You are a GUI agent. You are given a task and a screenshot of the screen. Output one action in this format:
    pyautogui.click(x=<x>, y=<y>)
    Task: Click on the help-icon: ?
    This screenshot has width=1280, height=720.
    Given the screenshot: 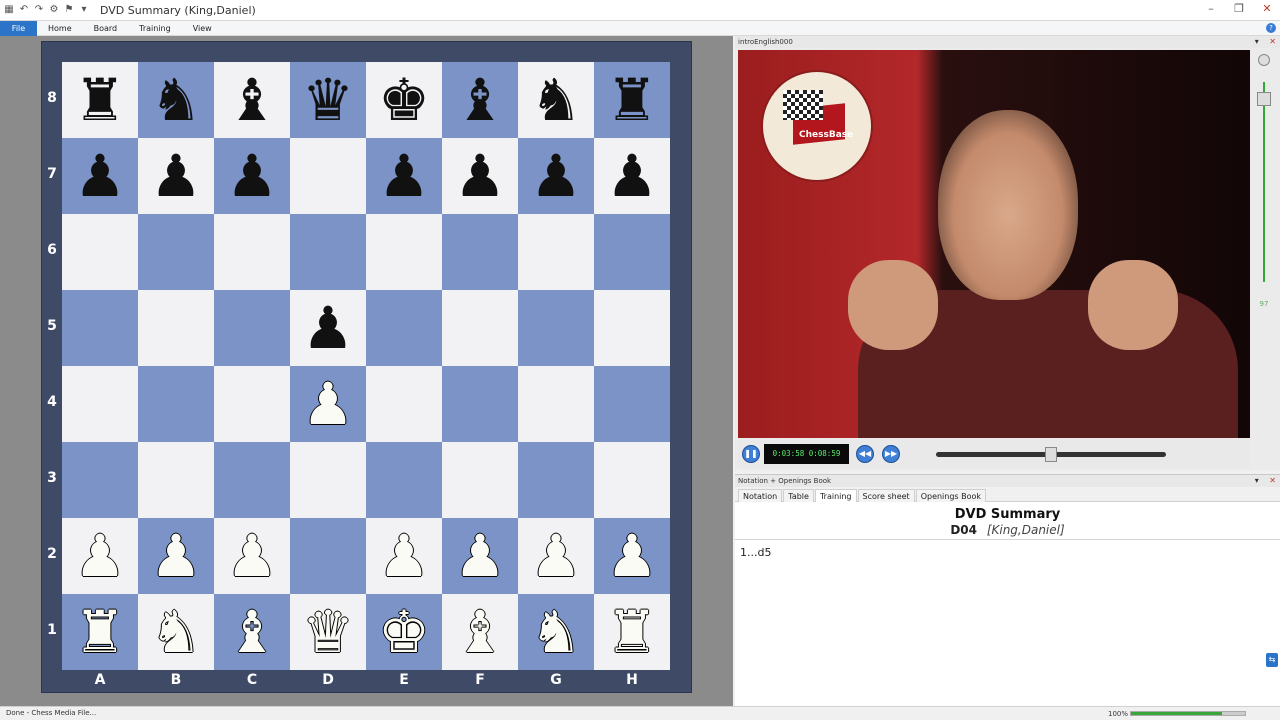 What is the action you would take?
    pyautogui.click(x=1271, y=28)
    